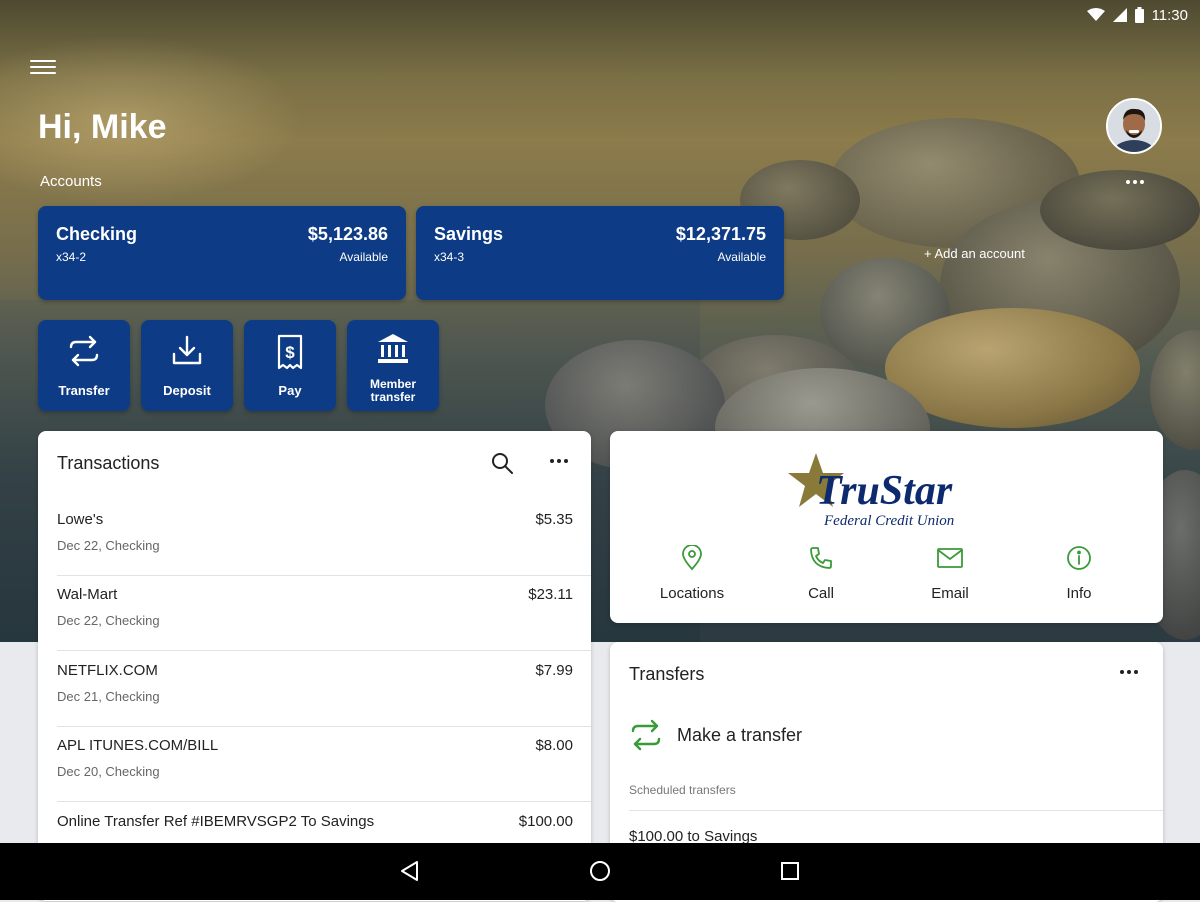 The width and height of the screenshot is (1200, 902). I want to click on hamburger-menu-icon, so click(43, 67).